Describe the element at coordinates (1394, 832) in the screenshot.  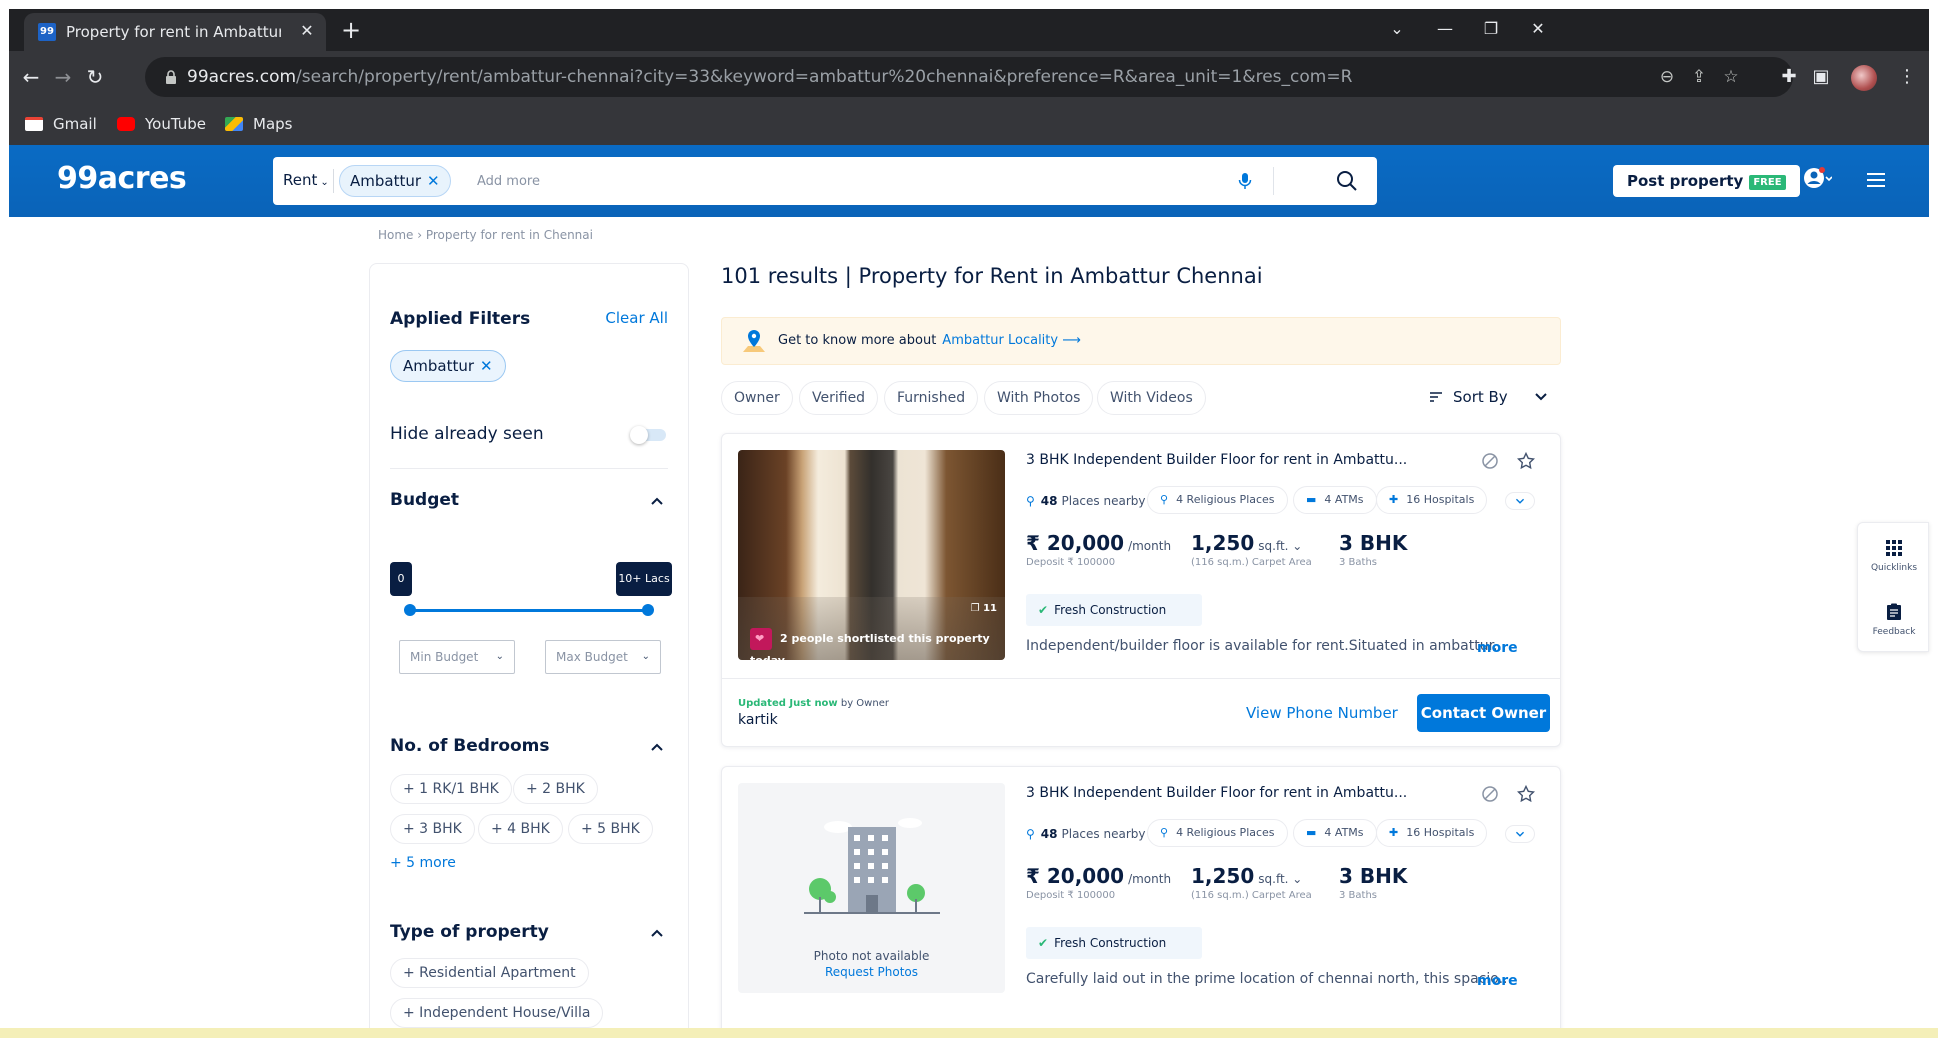
I see `hospital-icon: ✚` at that location.